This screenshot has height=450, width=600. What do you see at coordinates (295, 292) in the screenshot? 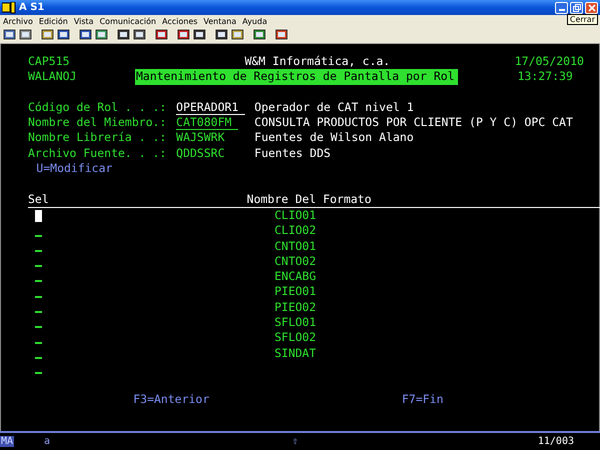
I see `format-name: PIEO01` at bounding box center [295, 292].